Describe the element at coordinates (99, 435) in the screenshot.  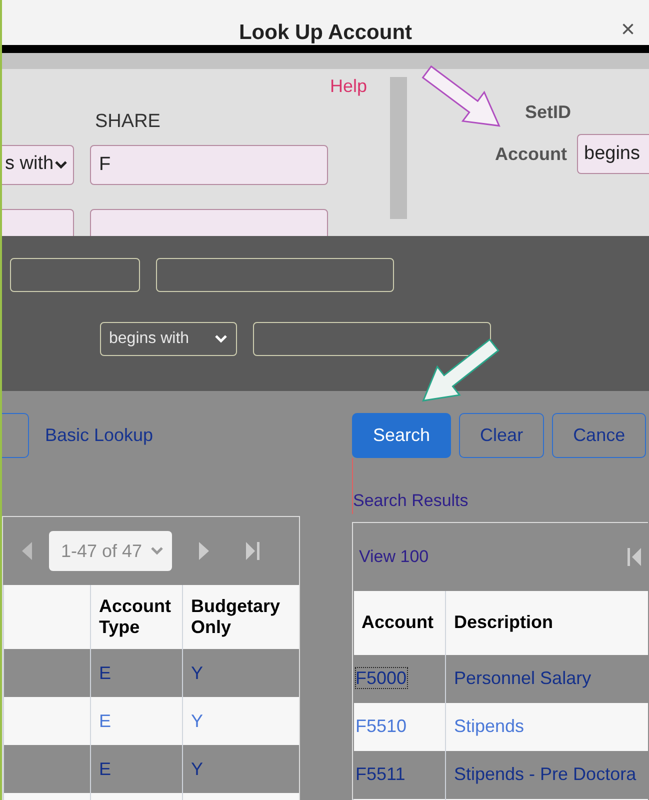
I see `basic-lookup-link: Basic Lookup` at that location.